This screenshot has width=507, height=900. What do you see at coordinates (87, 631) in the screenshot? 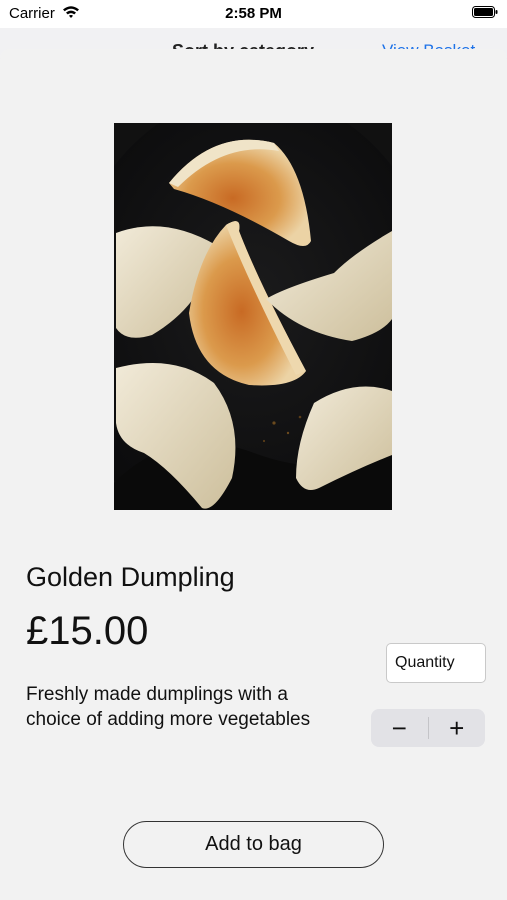
I see `product-price: £15.00` at bounding box center [87, 631].